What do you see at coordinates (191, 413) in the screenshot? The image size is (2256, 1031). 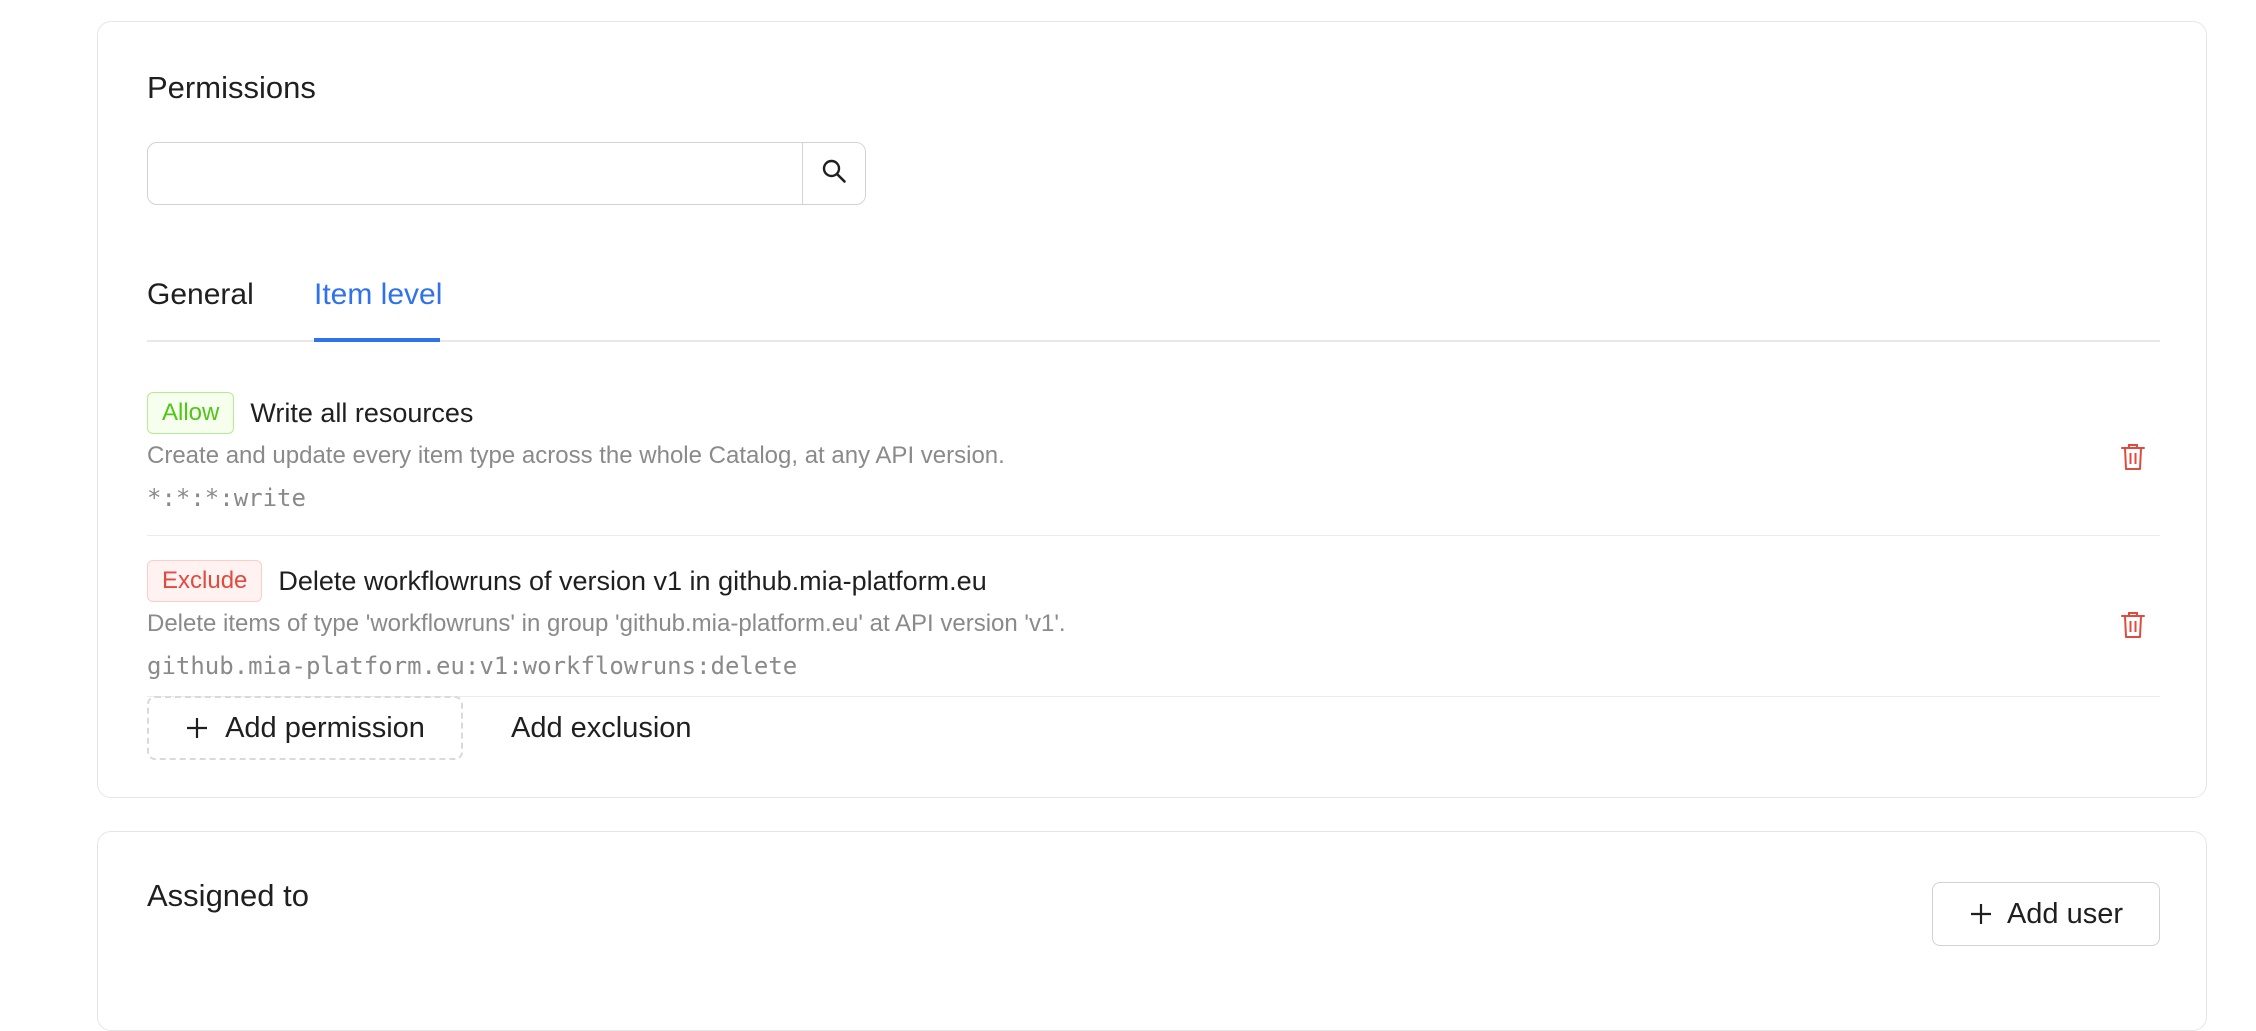 I see `allow-tag: Allow` at bounding box center [191, 413].